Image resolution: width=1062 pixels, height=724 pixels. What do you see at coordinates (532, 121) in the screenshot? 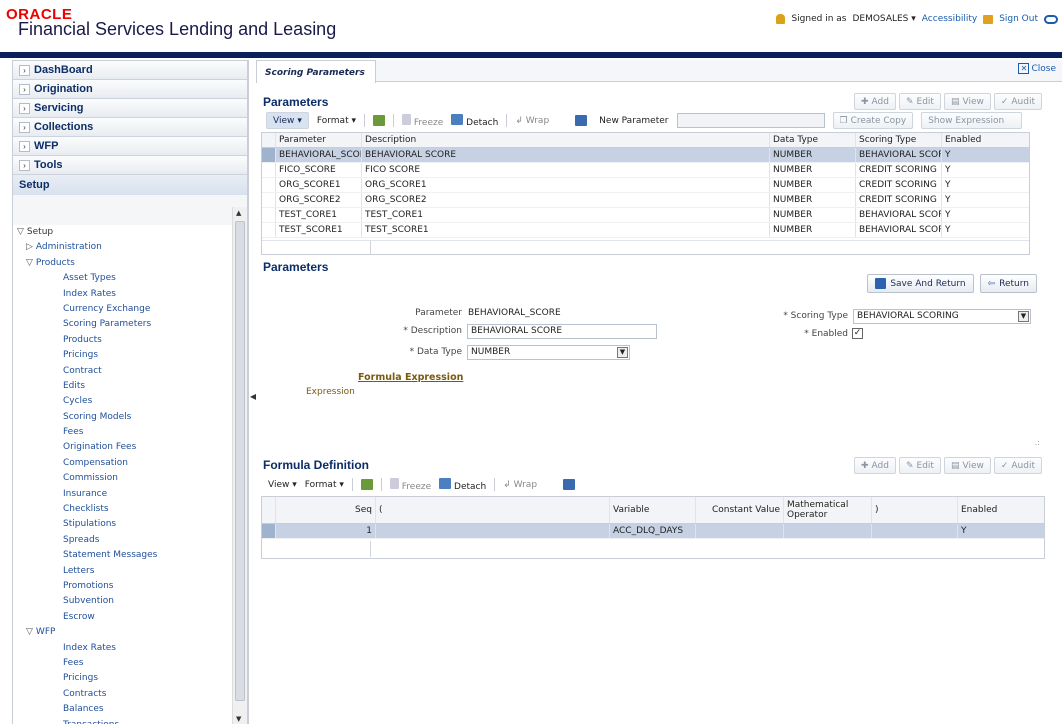
I see `wrap-button: ↲ Wrap` at bounding box center [532, 121].